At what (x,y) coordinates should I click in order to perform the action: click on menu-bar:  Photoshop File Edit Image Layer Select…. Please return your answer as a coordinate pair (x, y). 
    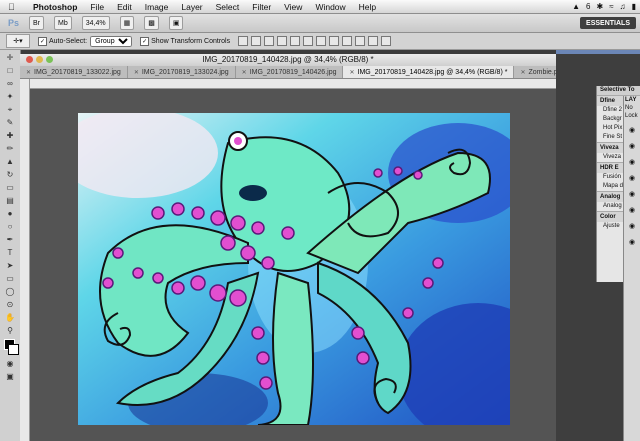
    Looking at the image, I should click on (320, 7).